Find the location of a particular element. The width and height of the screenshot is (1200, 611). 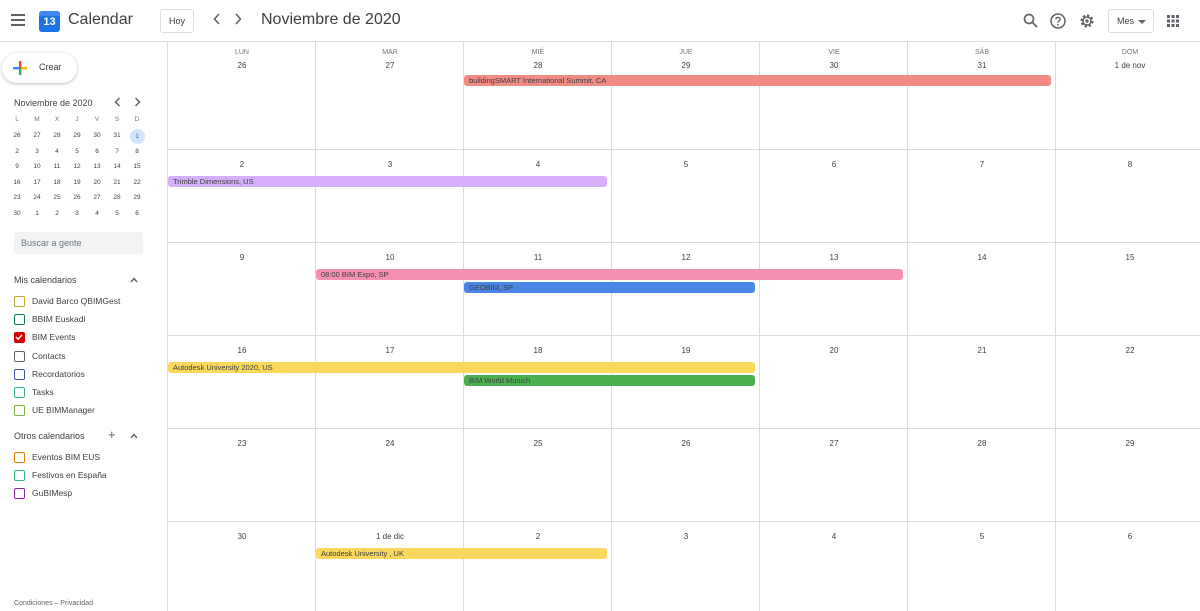

day-number: 3 is located at coordinates (390, 164).